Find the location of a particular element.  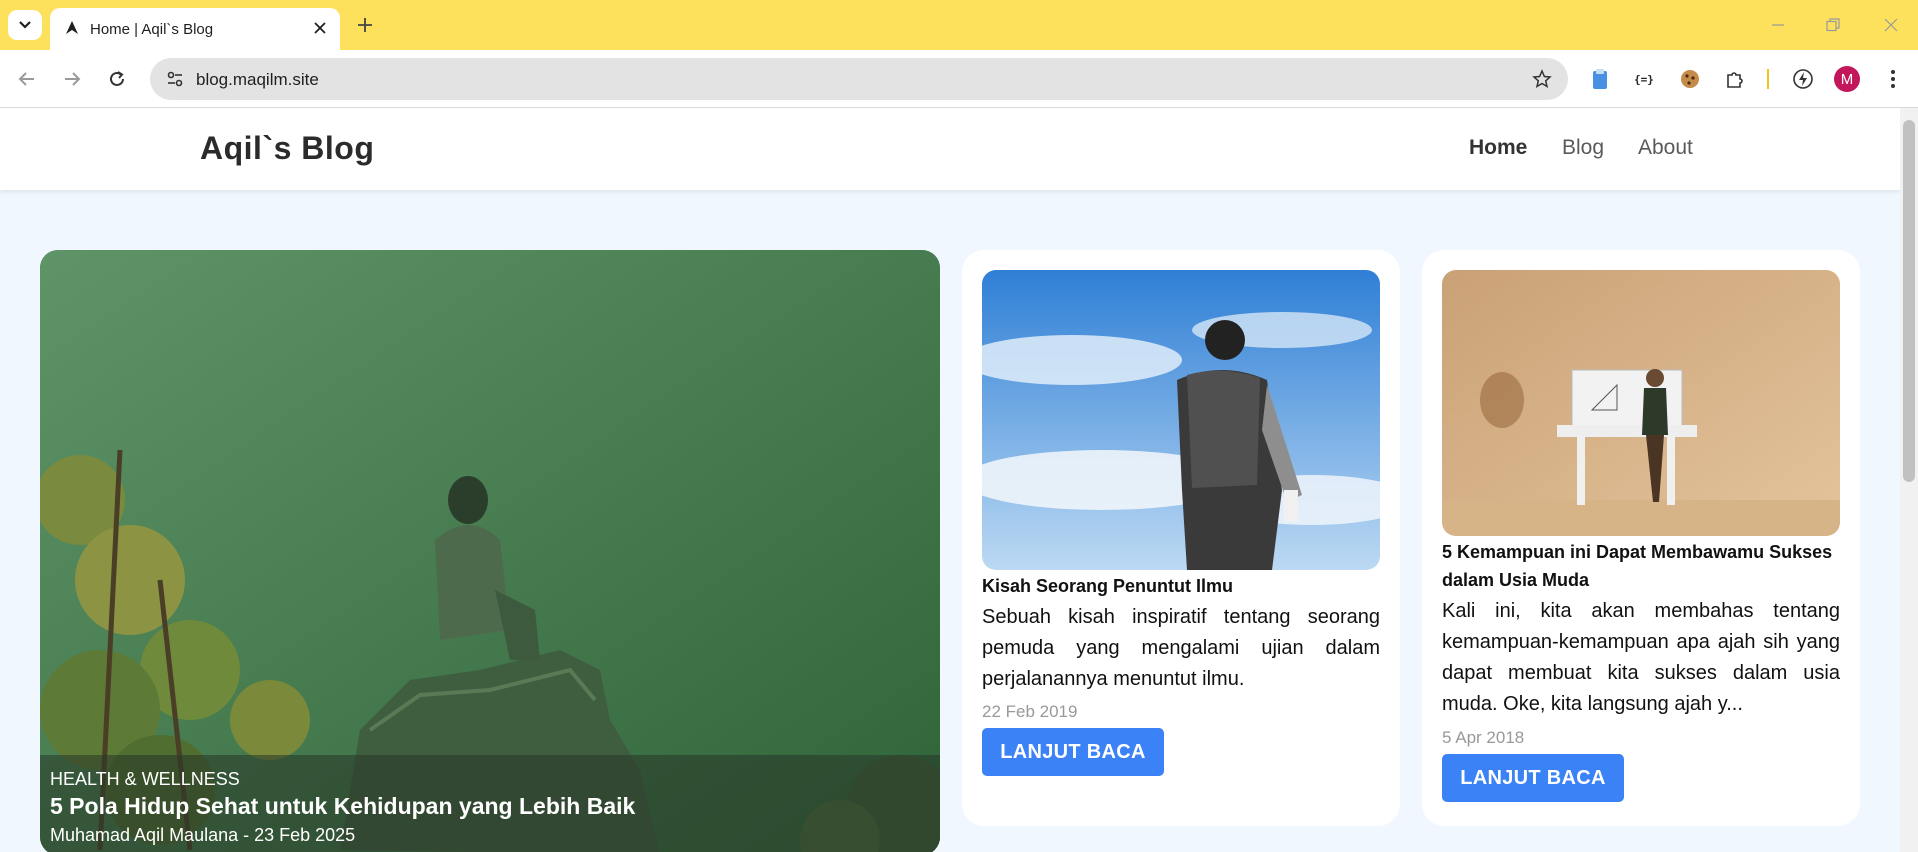

extension-json-button: {=} is located at coordinates (1645, 79).